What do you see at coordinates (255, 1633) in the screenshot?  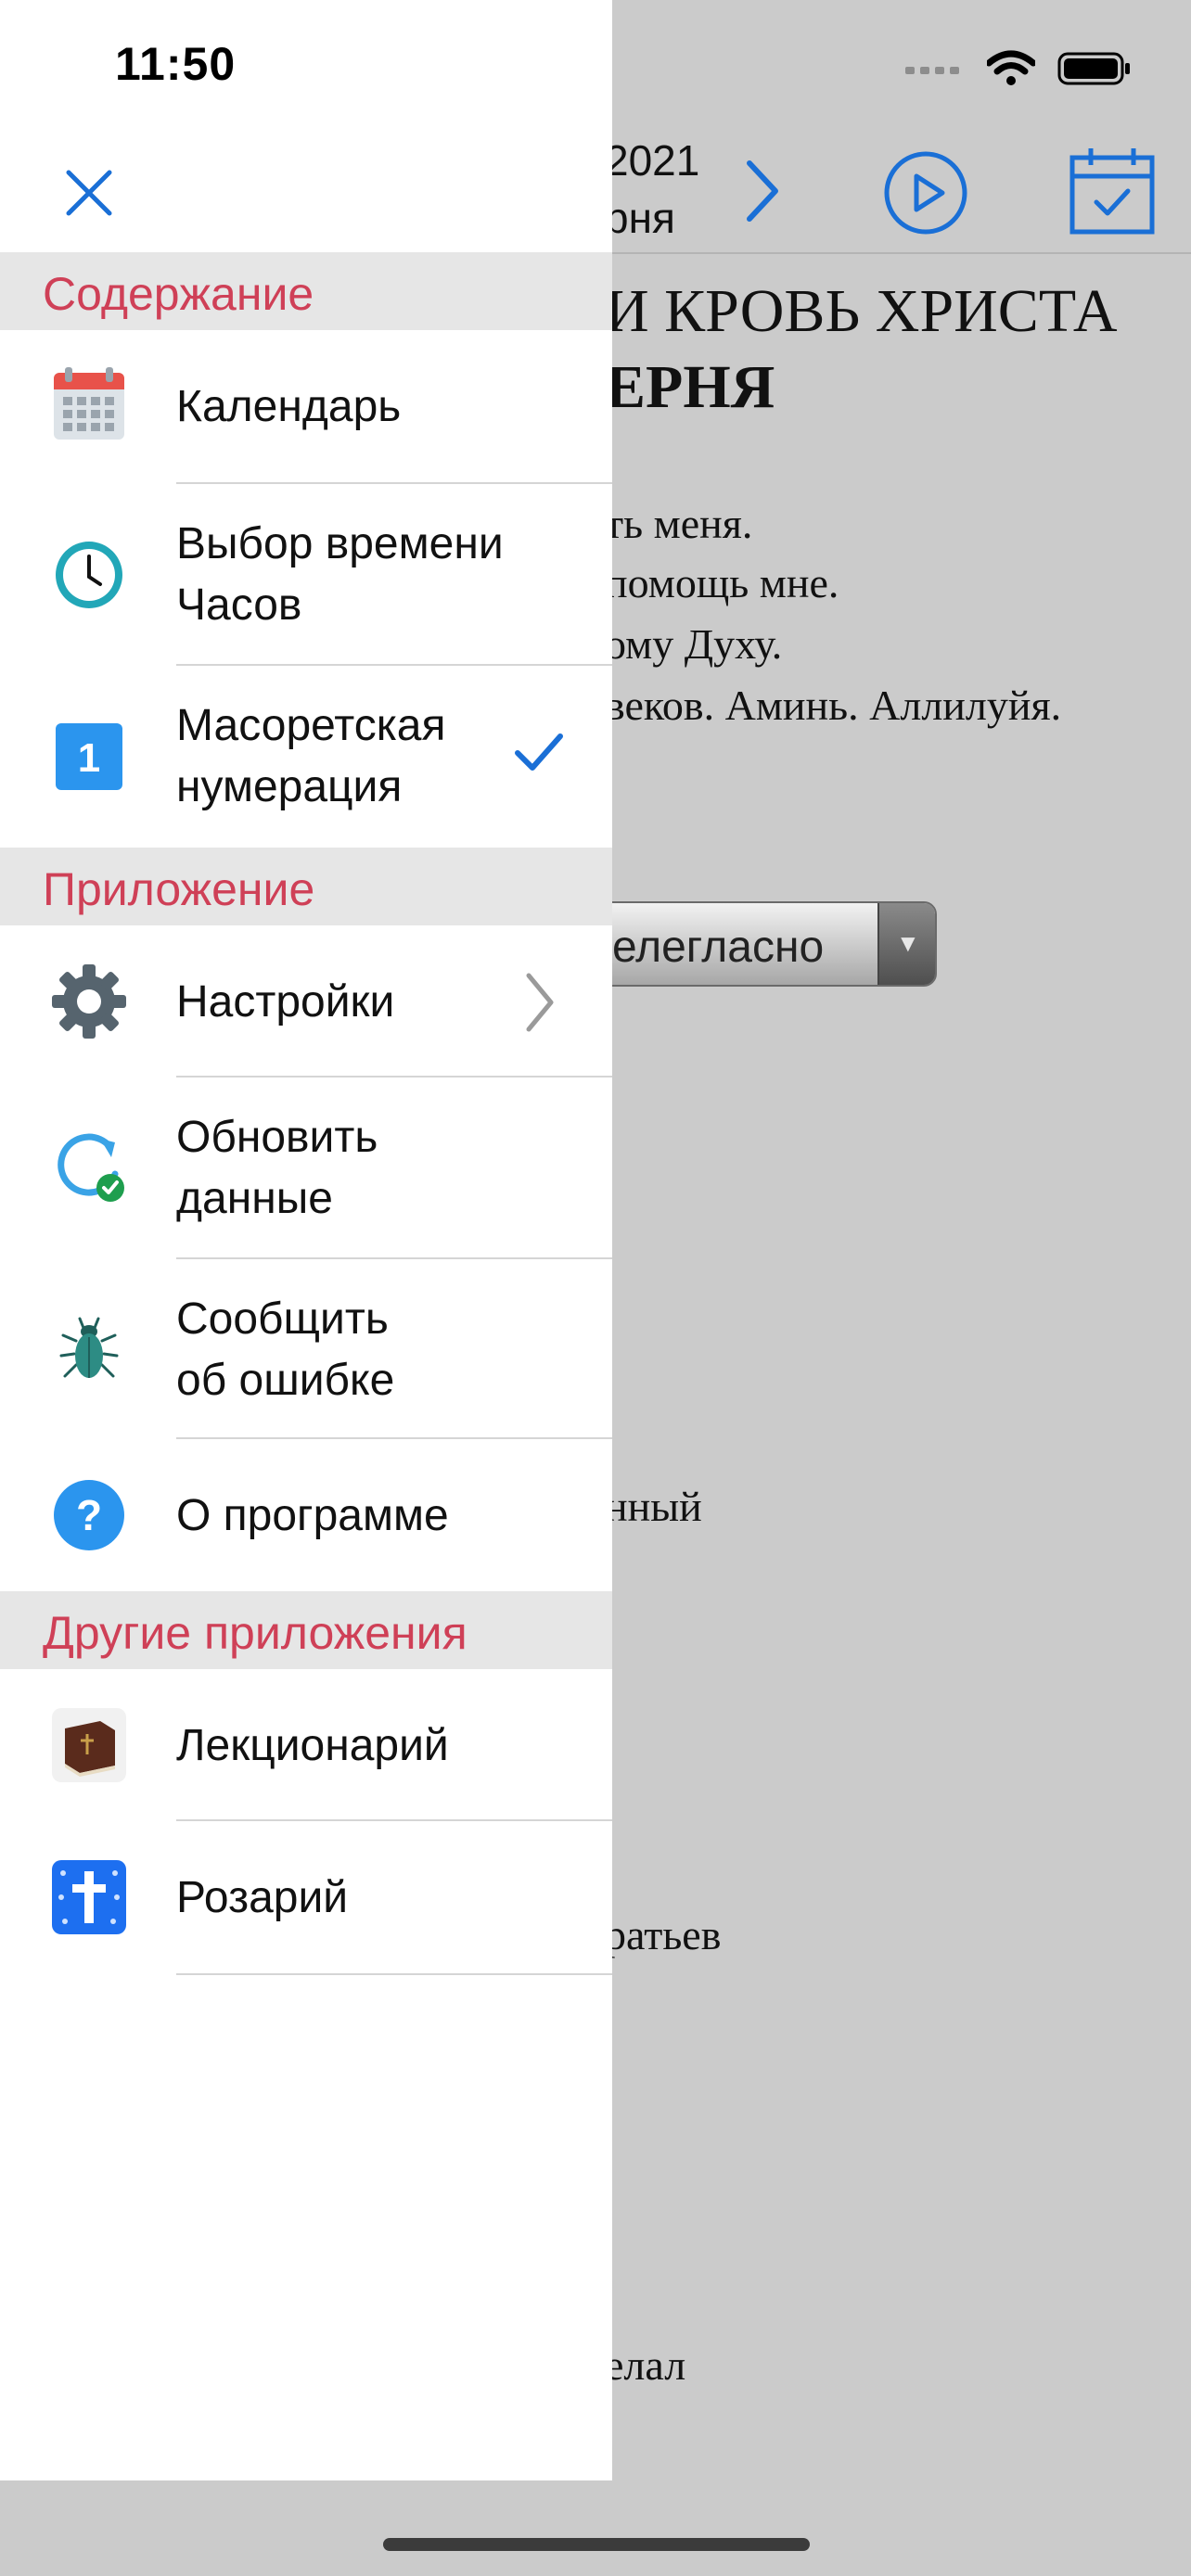 I see `section-title: Другие приложения` at bounding box center [255, 1633].